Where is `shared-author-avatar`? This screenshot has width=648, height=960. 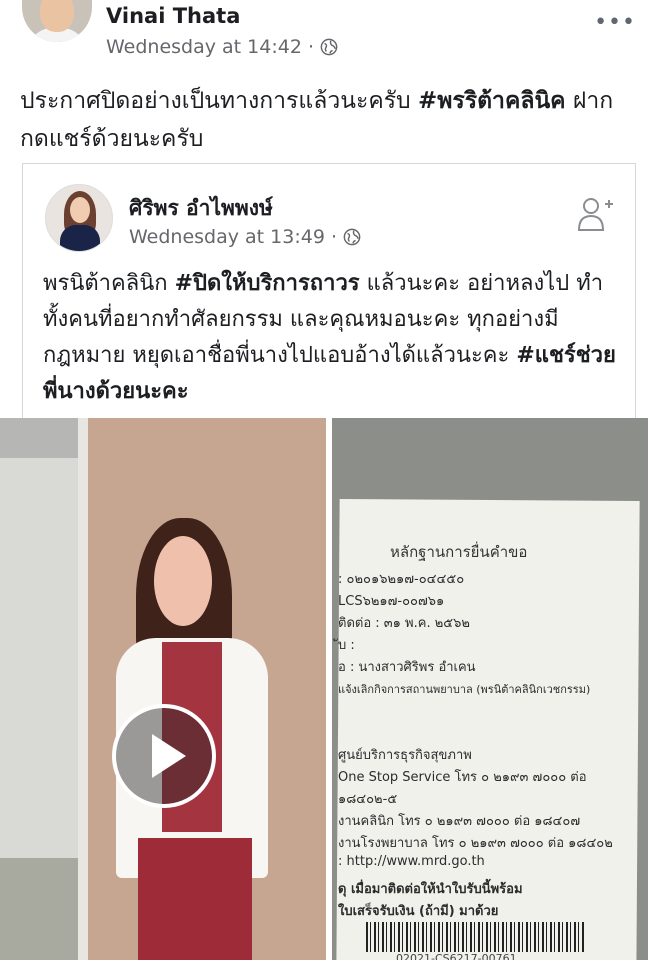
shared-author-avatar is located at coordinates (79, 218).